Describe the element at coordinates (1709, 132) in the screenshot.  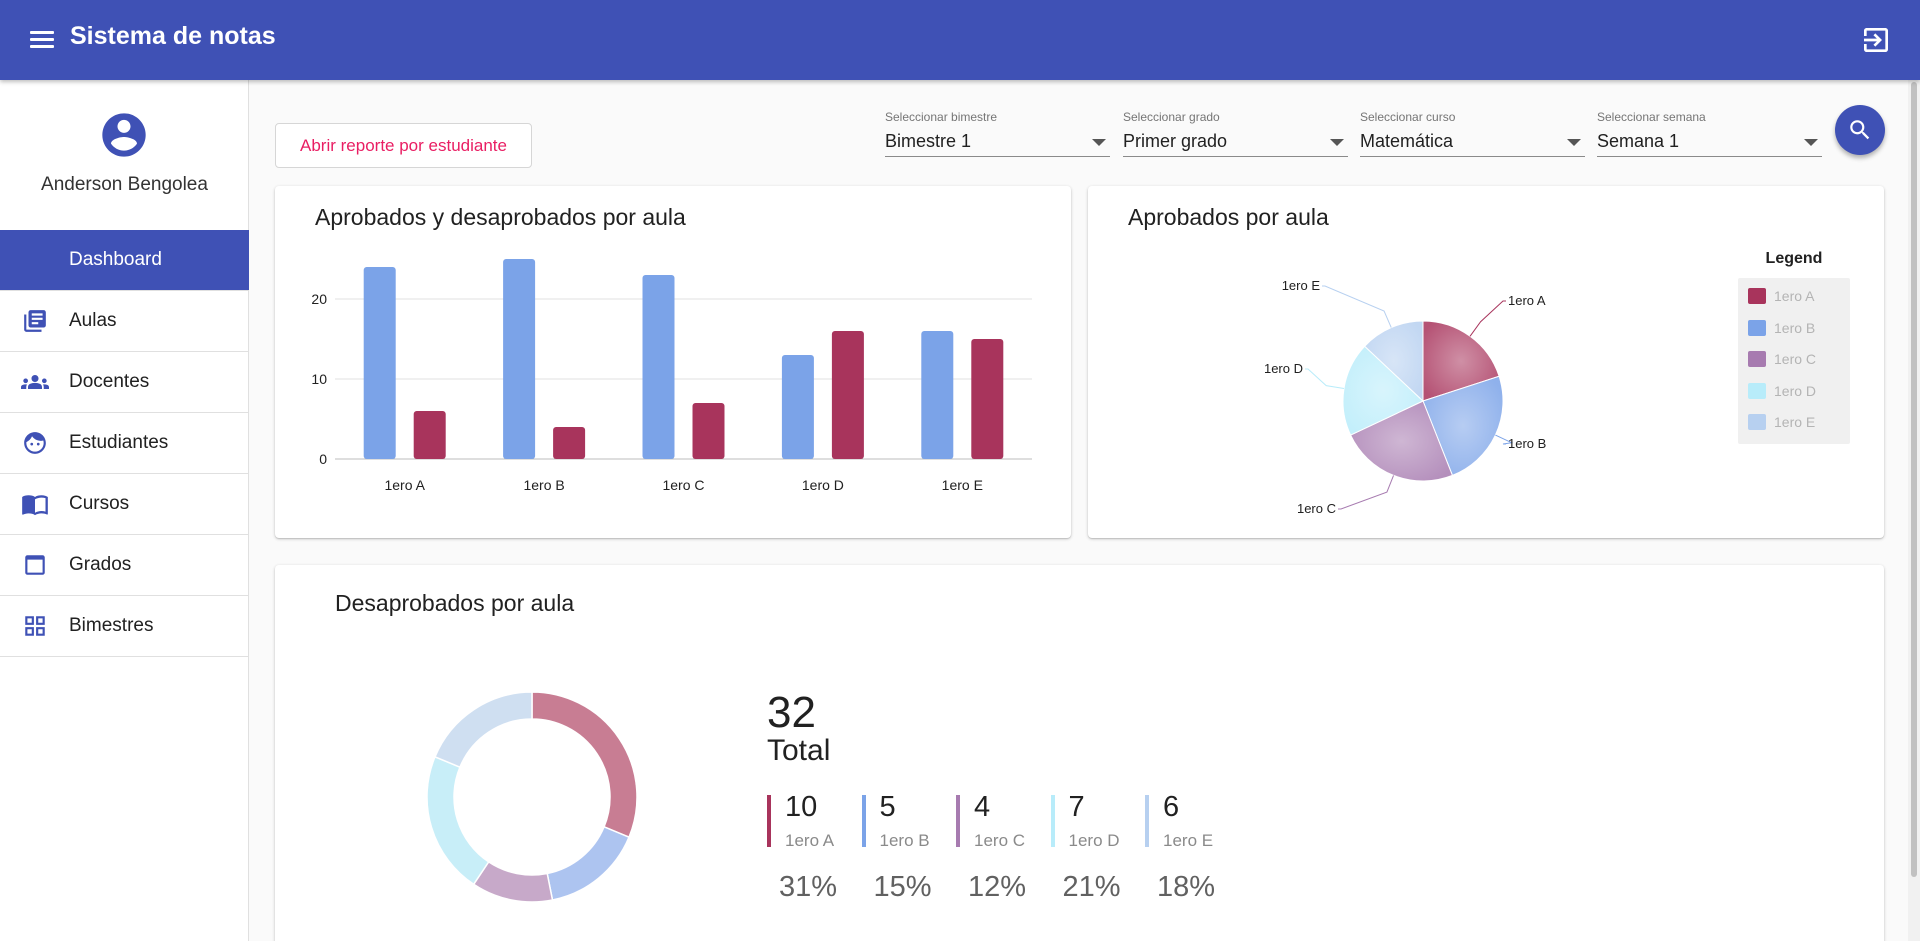
I see `semana-select: Seleccionar semana Semana 1` at that location.